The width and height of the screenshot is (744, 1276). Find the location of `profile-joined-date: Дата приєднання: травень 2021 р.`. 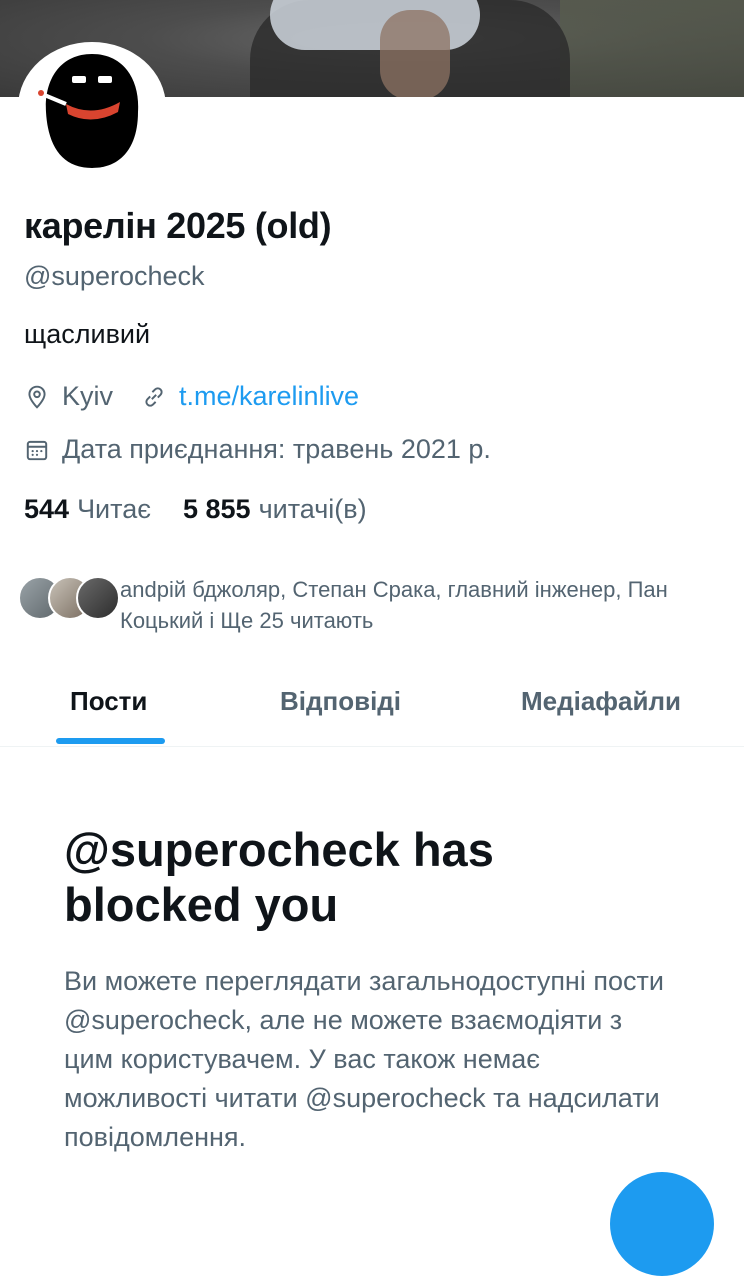

profile-joined-date: Дата приєднання: травень 2021 р. is located at coordinates (276, 449).